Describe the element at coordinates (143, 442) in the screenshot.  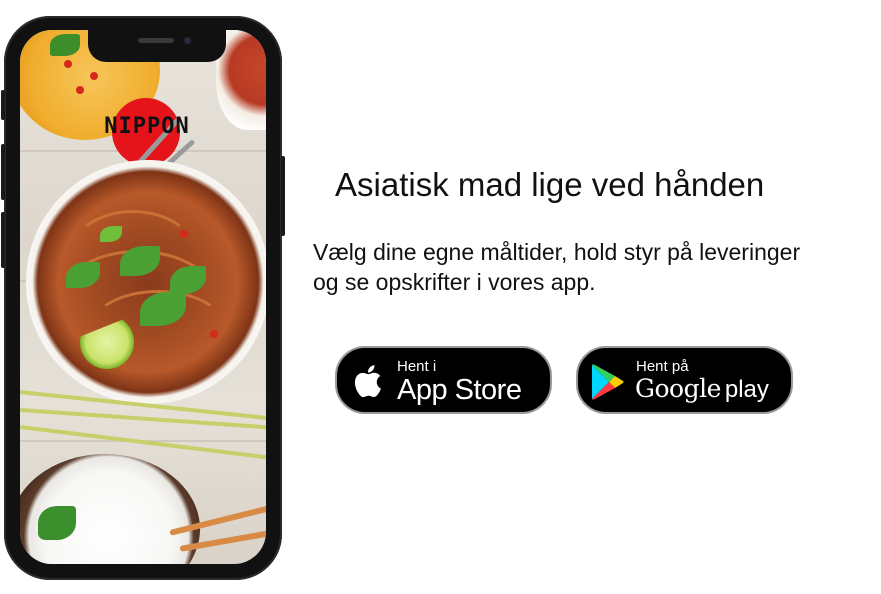
I see `lemongrass-stalk` at that location.